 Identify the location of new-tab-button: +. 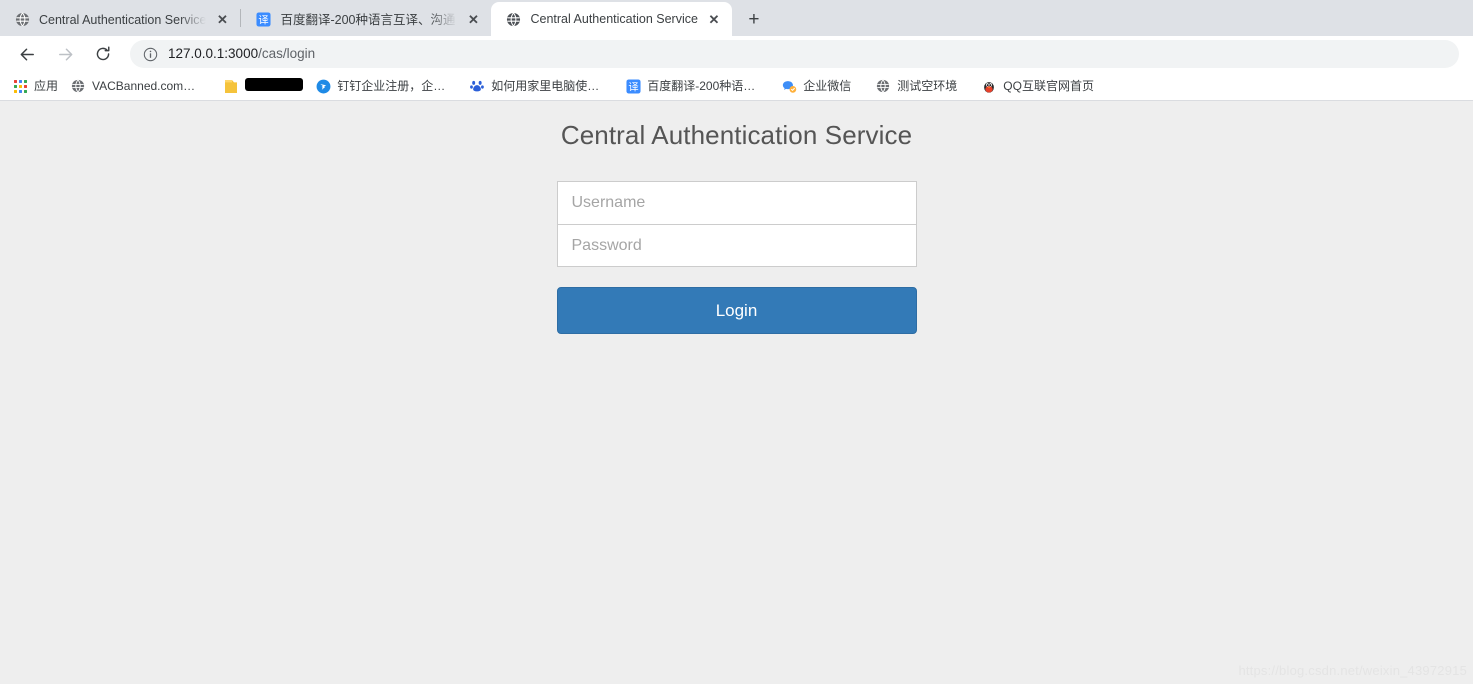
(754, 19).